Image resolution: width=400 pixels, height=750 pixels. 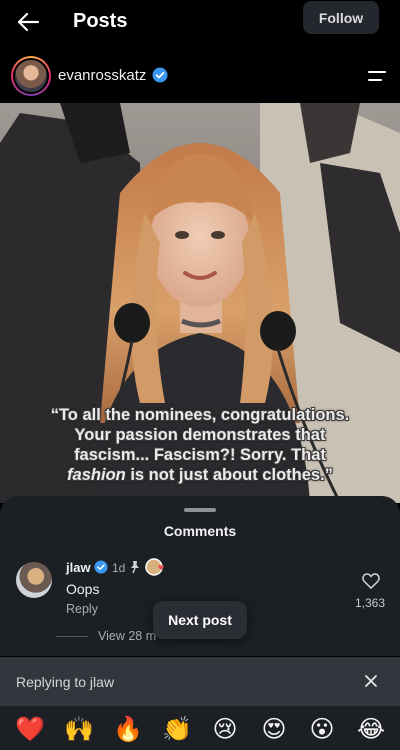 What do you see at coordinates (200, 681) in the screenshot?
I see `replying-to-bar: Replying to jlaw` at bounding box center [200, 681].